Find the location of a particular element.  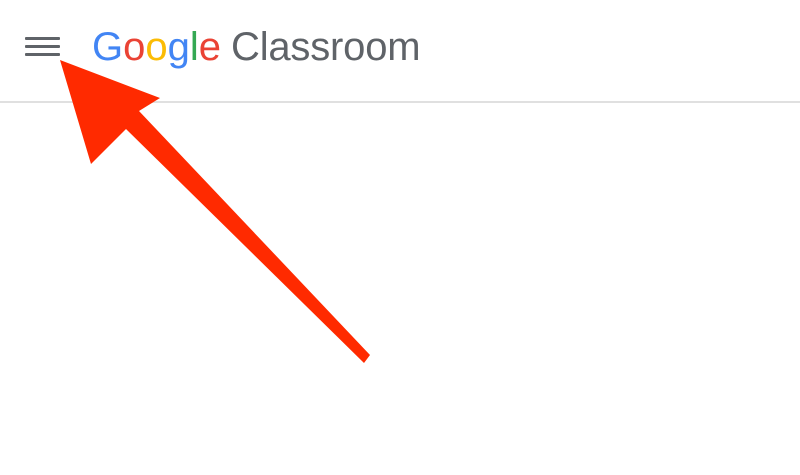

google-logo-letter: g is located at coordinates (178, 47).